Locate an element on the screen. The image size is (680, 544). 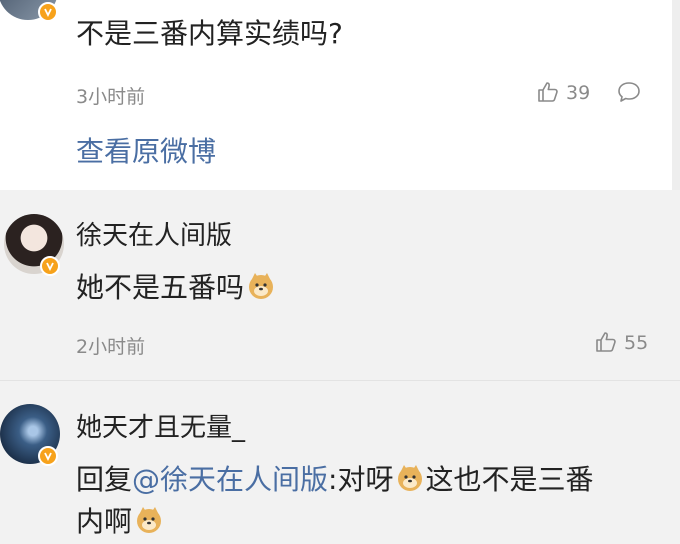
reply-prefix: 回复 is located at coordinates (104, 479).